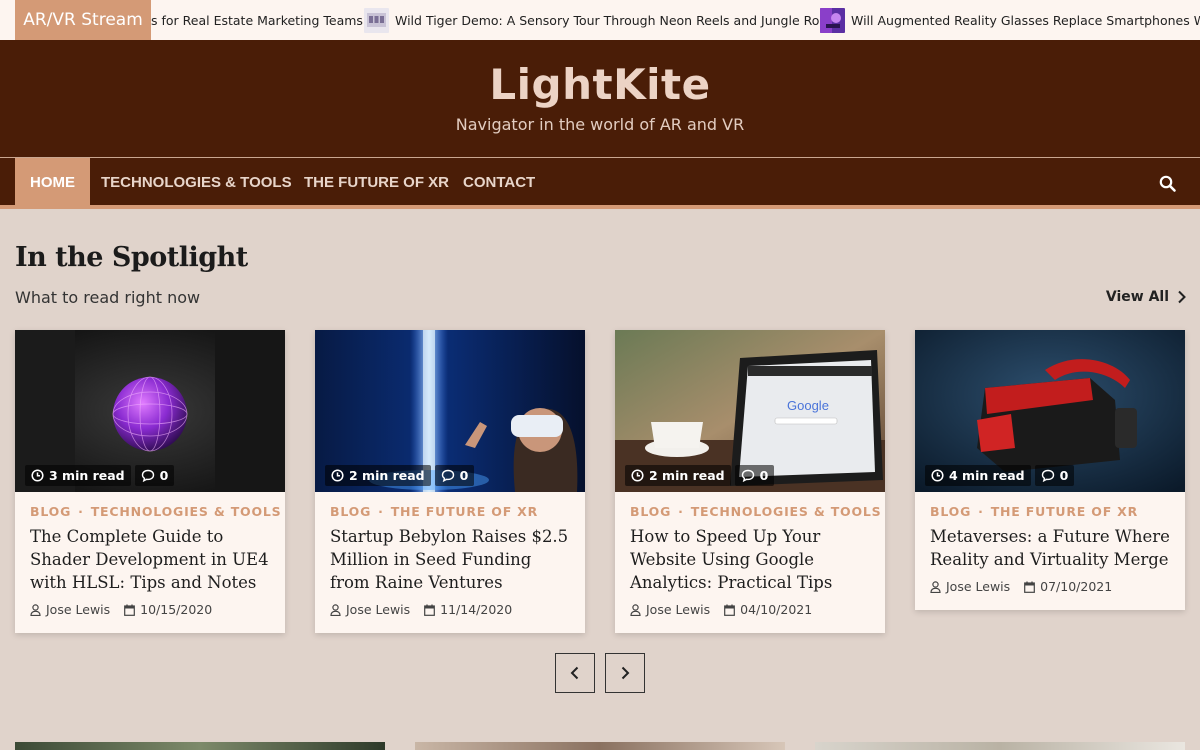 This screenshot has height=750, width=1200. I want to click on card-meta: 3 min read 0, so click(100, 475).